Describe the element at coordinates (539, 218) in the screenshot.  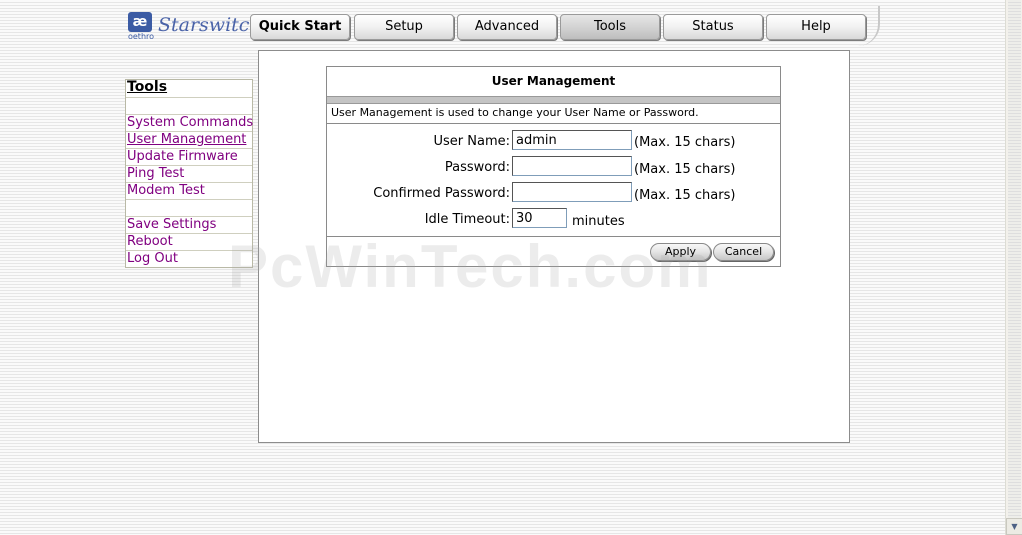
I see `idle-timeout-input` at that location.